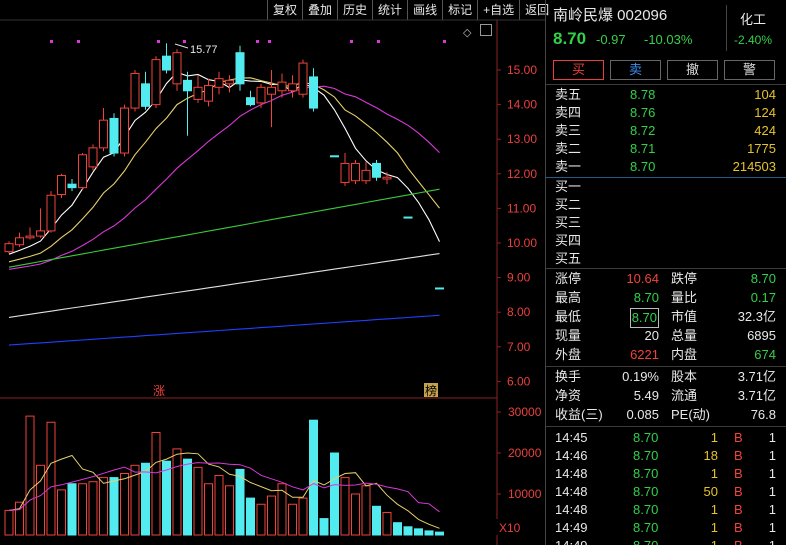  Describe the element at coordinates (684, 297) in the screenshot. I see `stat-label: 量比` at that location.